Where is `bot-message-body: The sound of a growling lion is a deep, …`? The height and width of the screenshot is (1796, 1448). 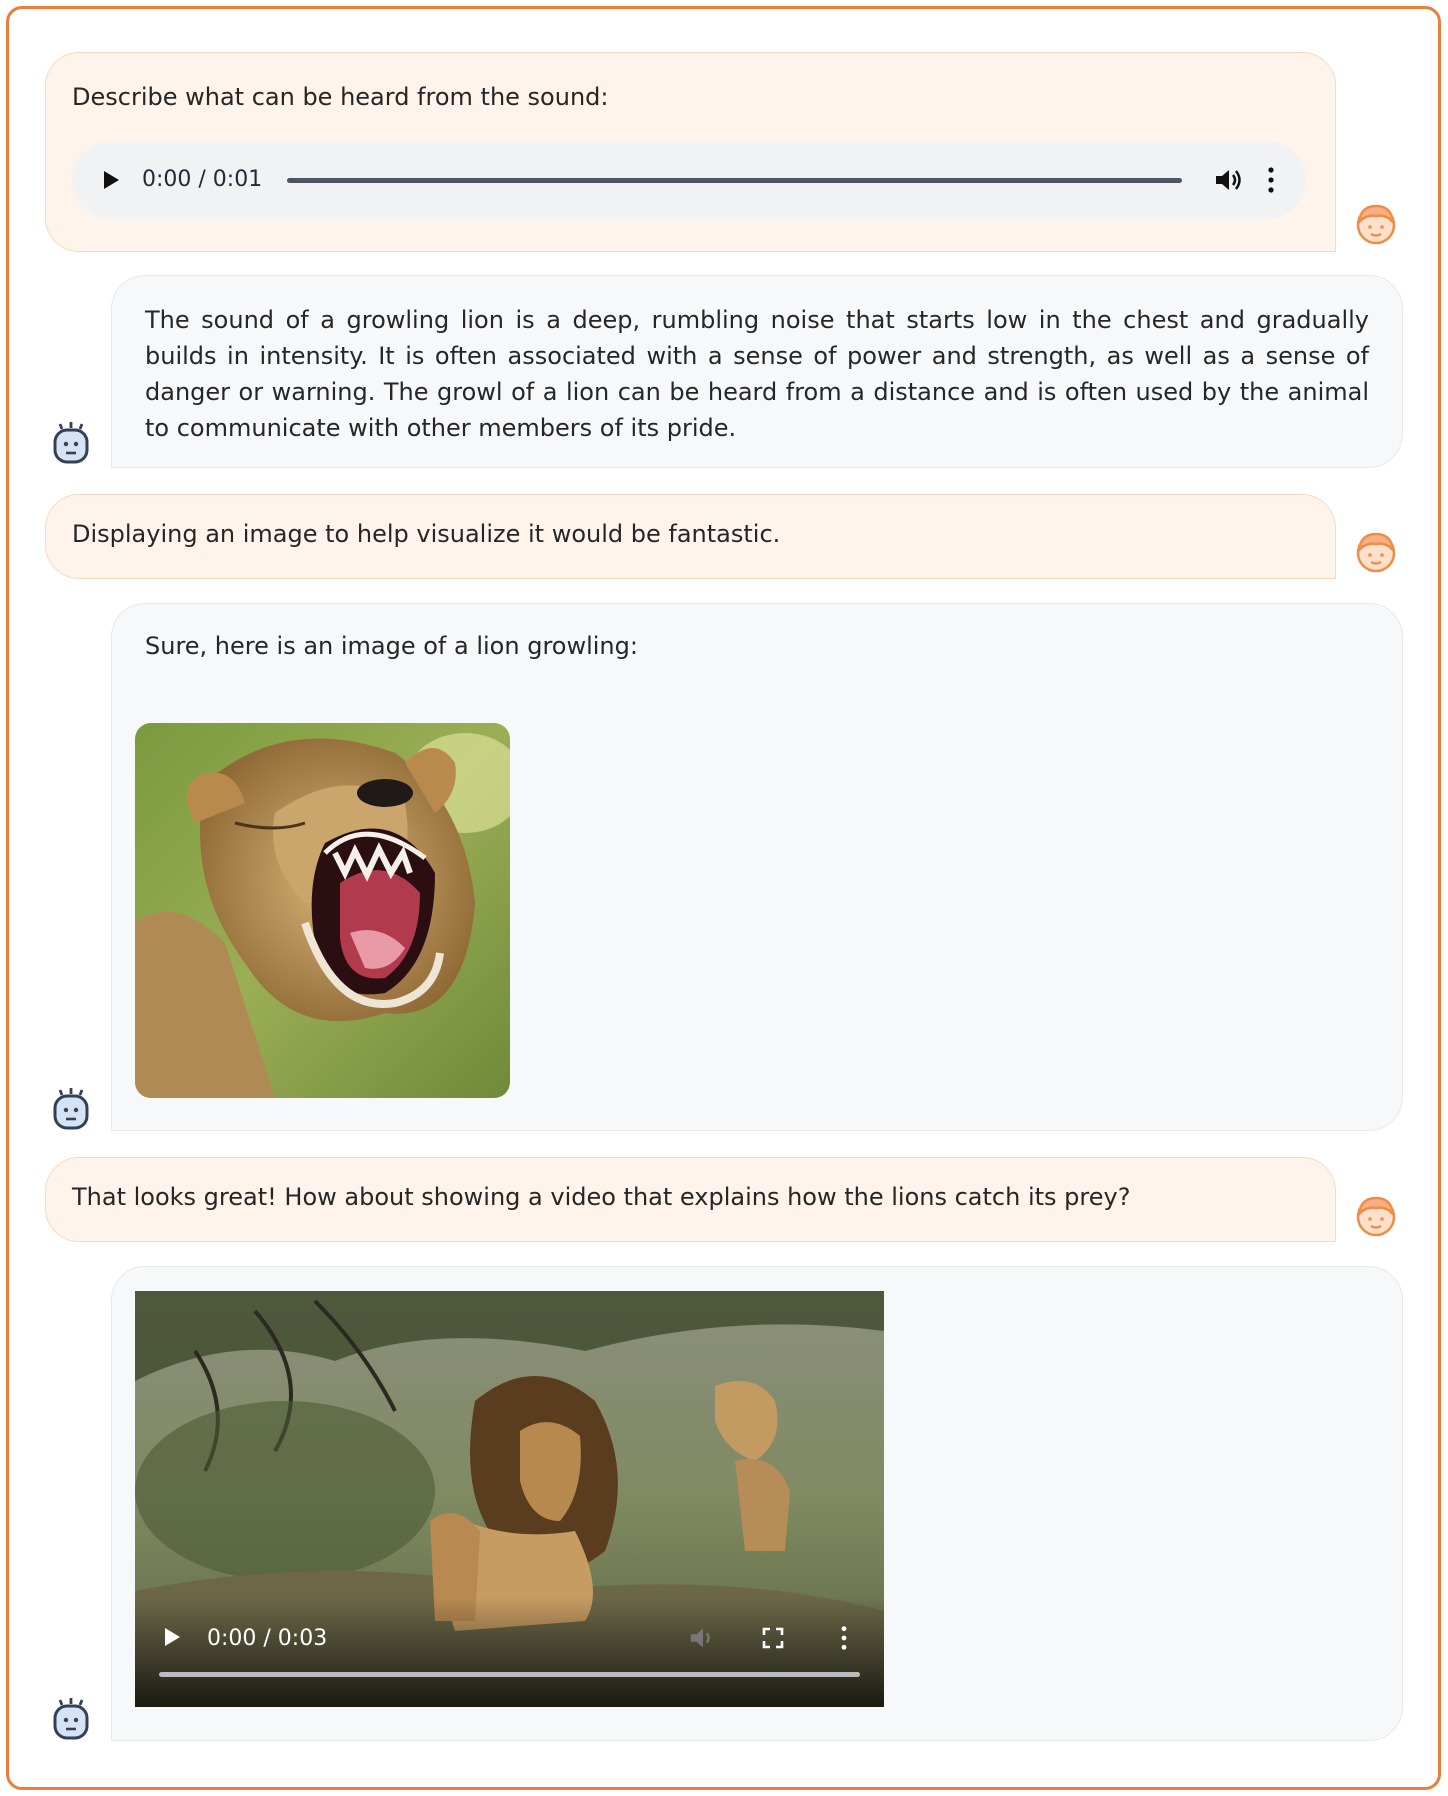
bot-message-body: The sound of a growling lion is a deep, … is located at coordinates (757, 374).